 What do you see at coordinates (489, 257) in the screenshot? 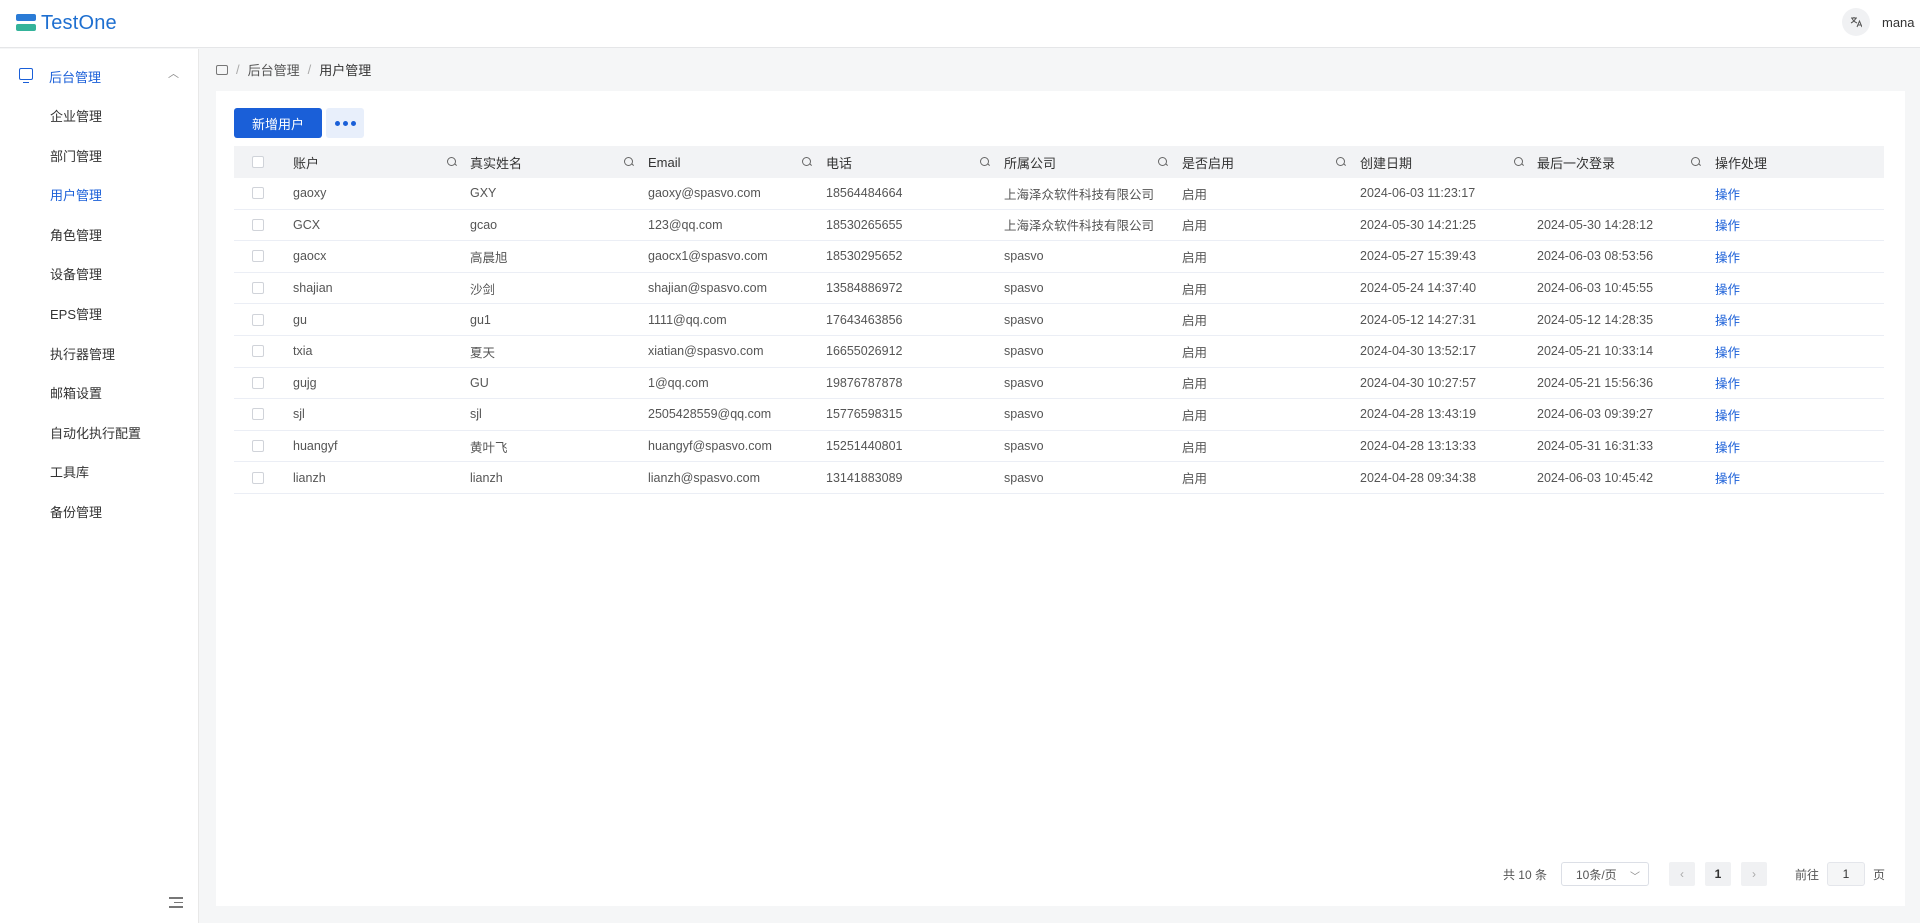
I see `cell-text: 高晨旭` at bounding box center [489, 257].